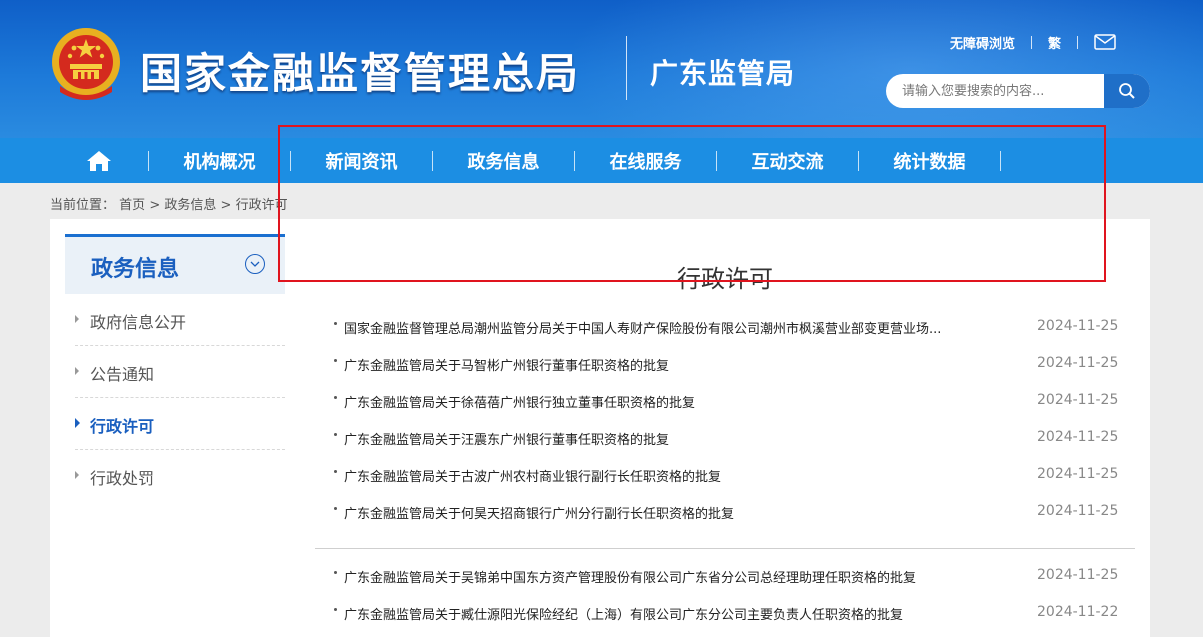 This screenshot has width=1203, height=637. Describe the element at coordinates (645, 160) in the screenshot. I see `nav-item-online-services: 在线服务` at that location.